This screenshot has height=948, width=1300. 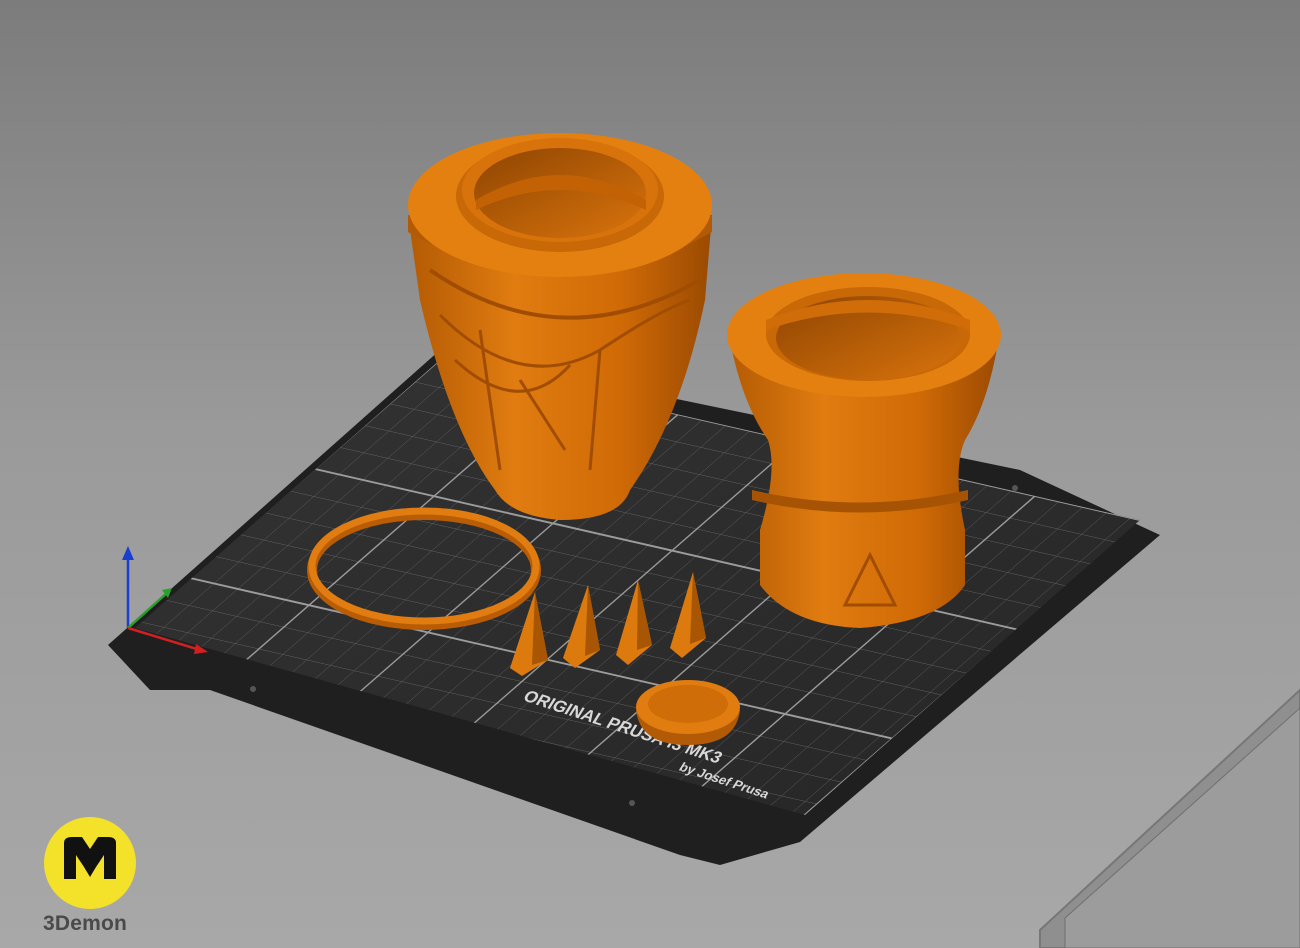 What do you see at coordinates (688, 712) in the screenshot?
I see `round-cap` at bounding box center [688, 712].